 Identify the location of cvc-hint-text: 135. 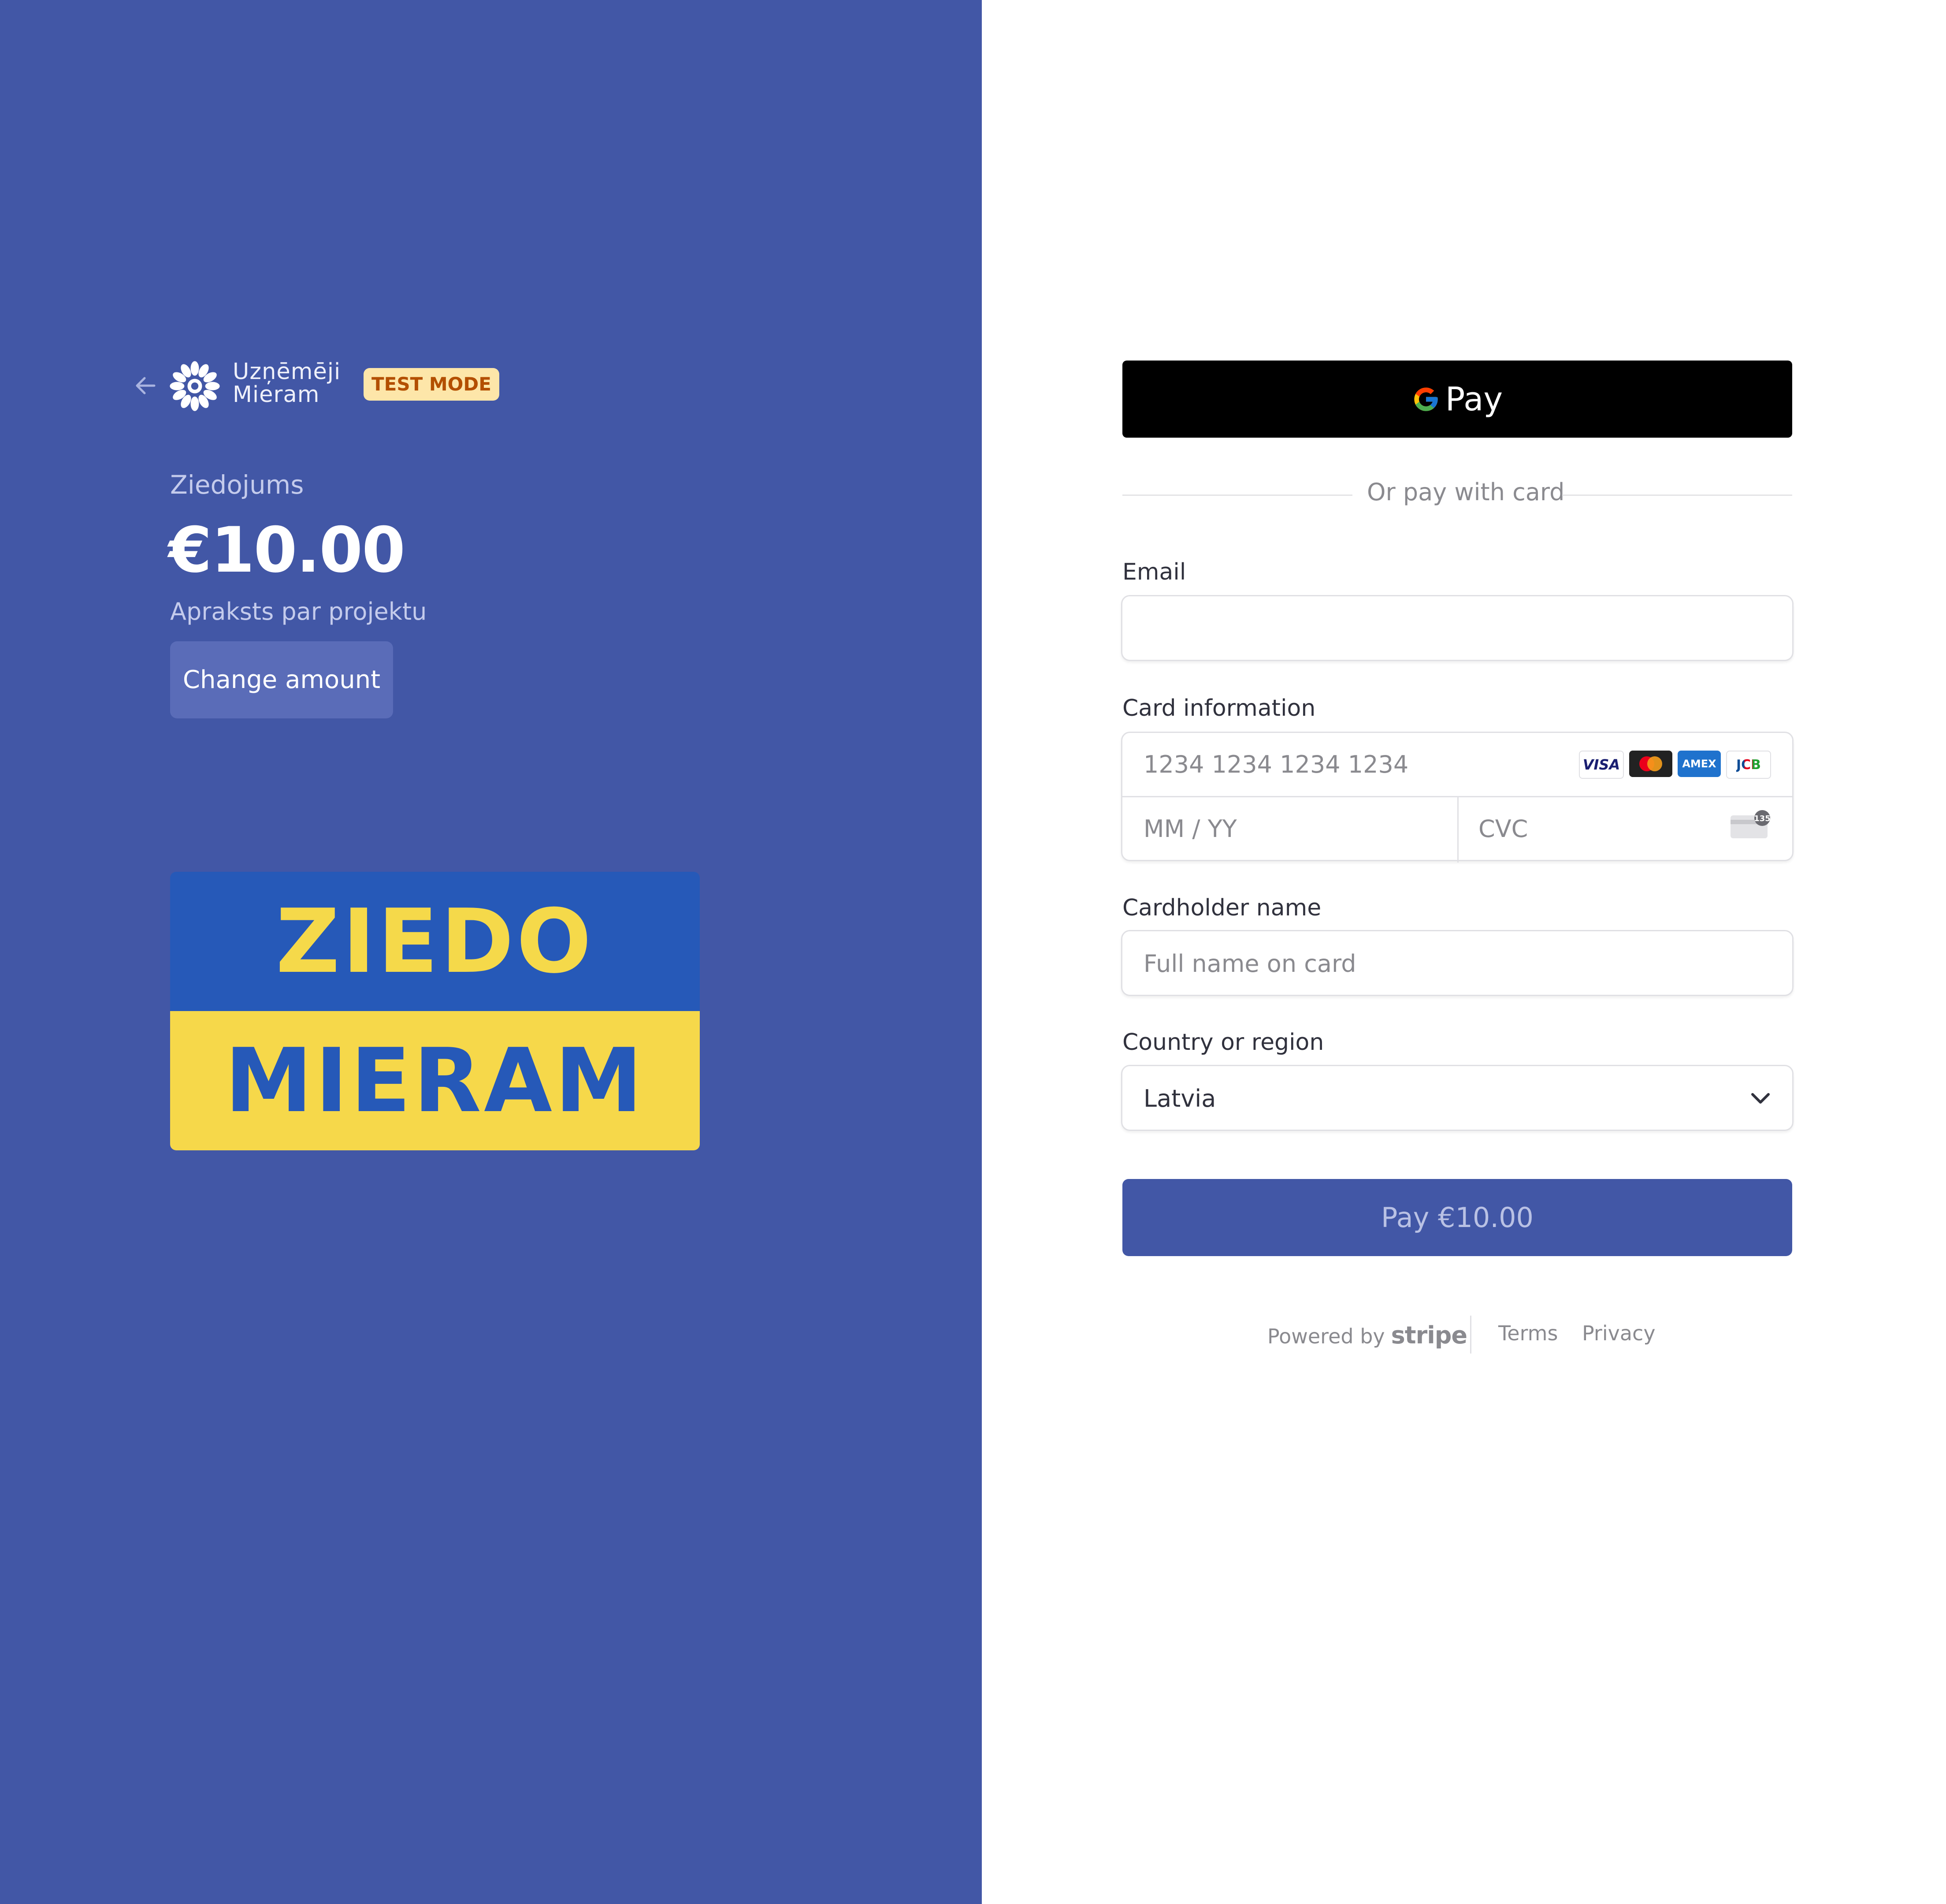
(1762, 818).